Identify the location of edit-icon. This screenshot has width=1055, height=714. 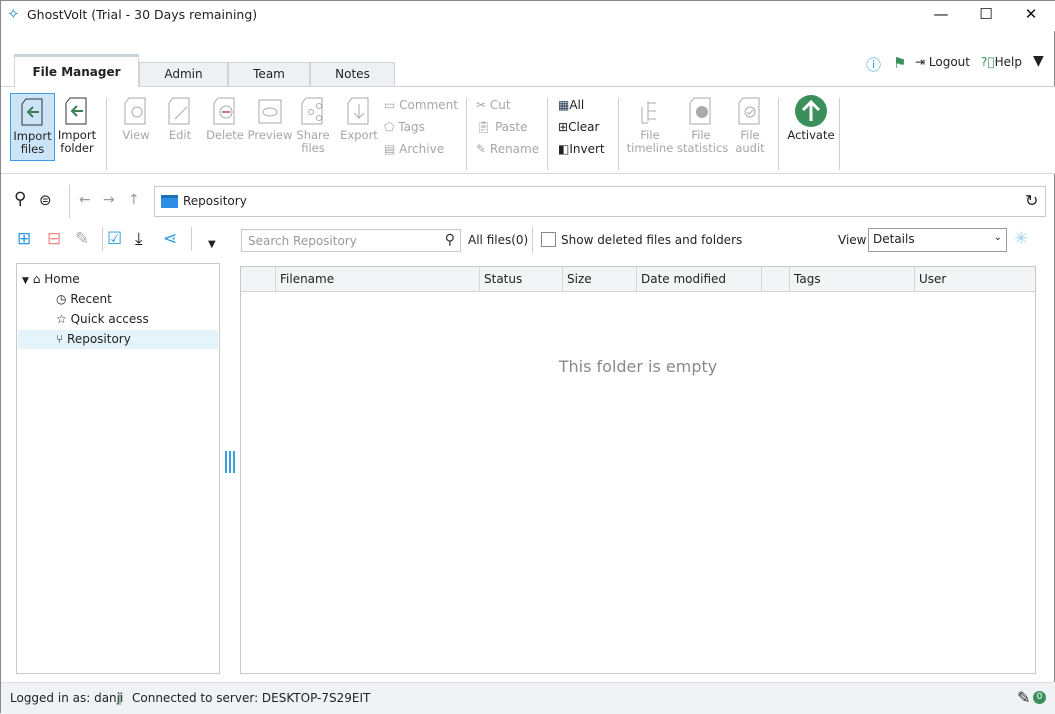
(179, 111).